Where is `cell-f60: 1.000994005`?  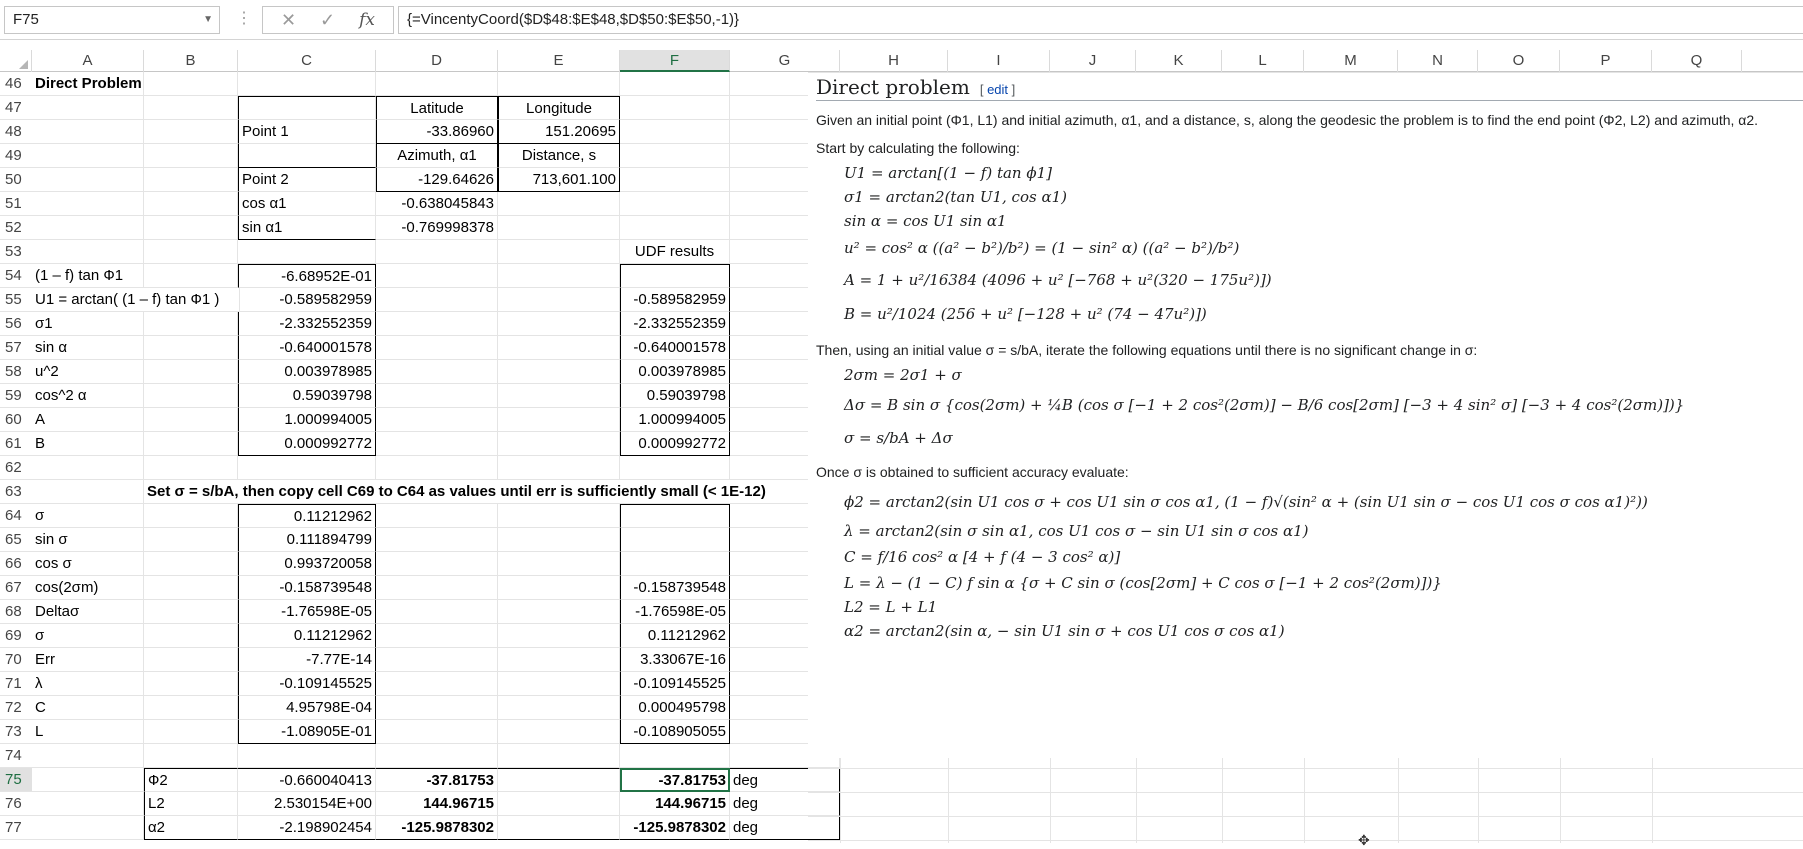 cell-f60: 1.000994005 is located at coordinates (675, 420).